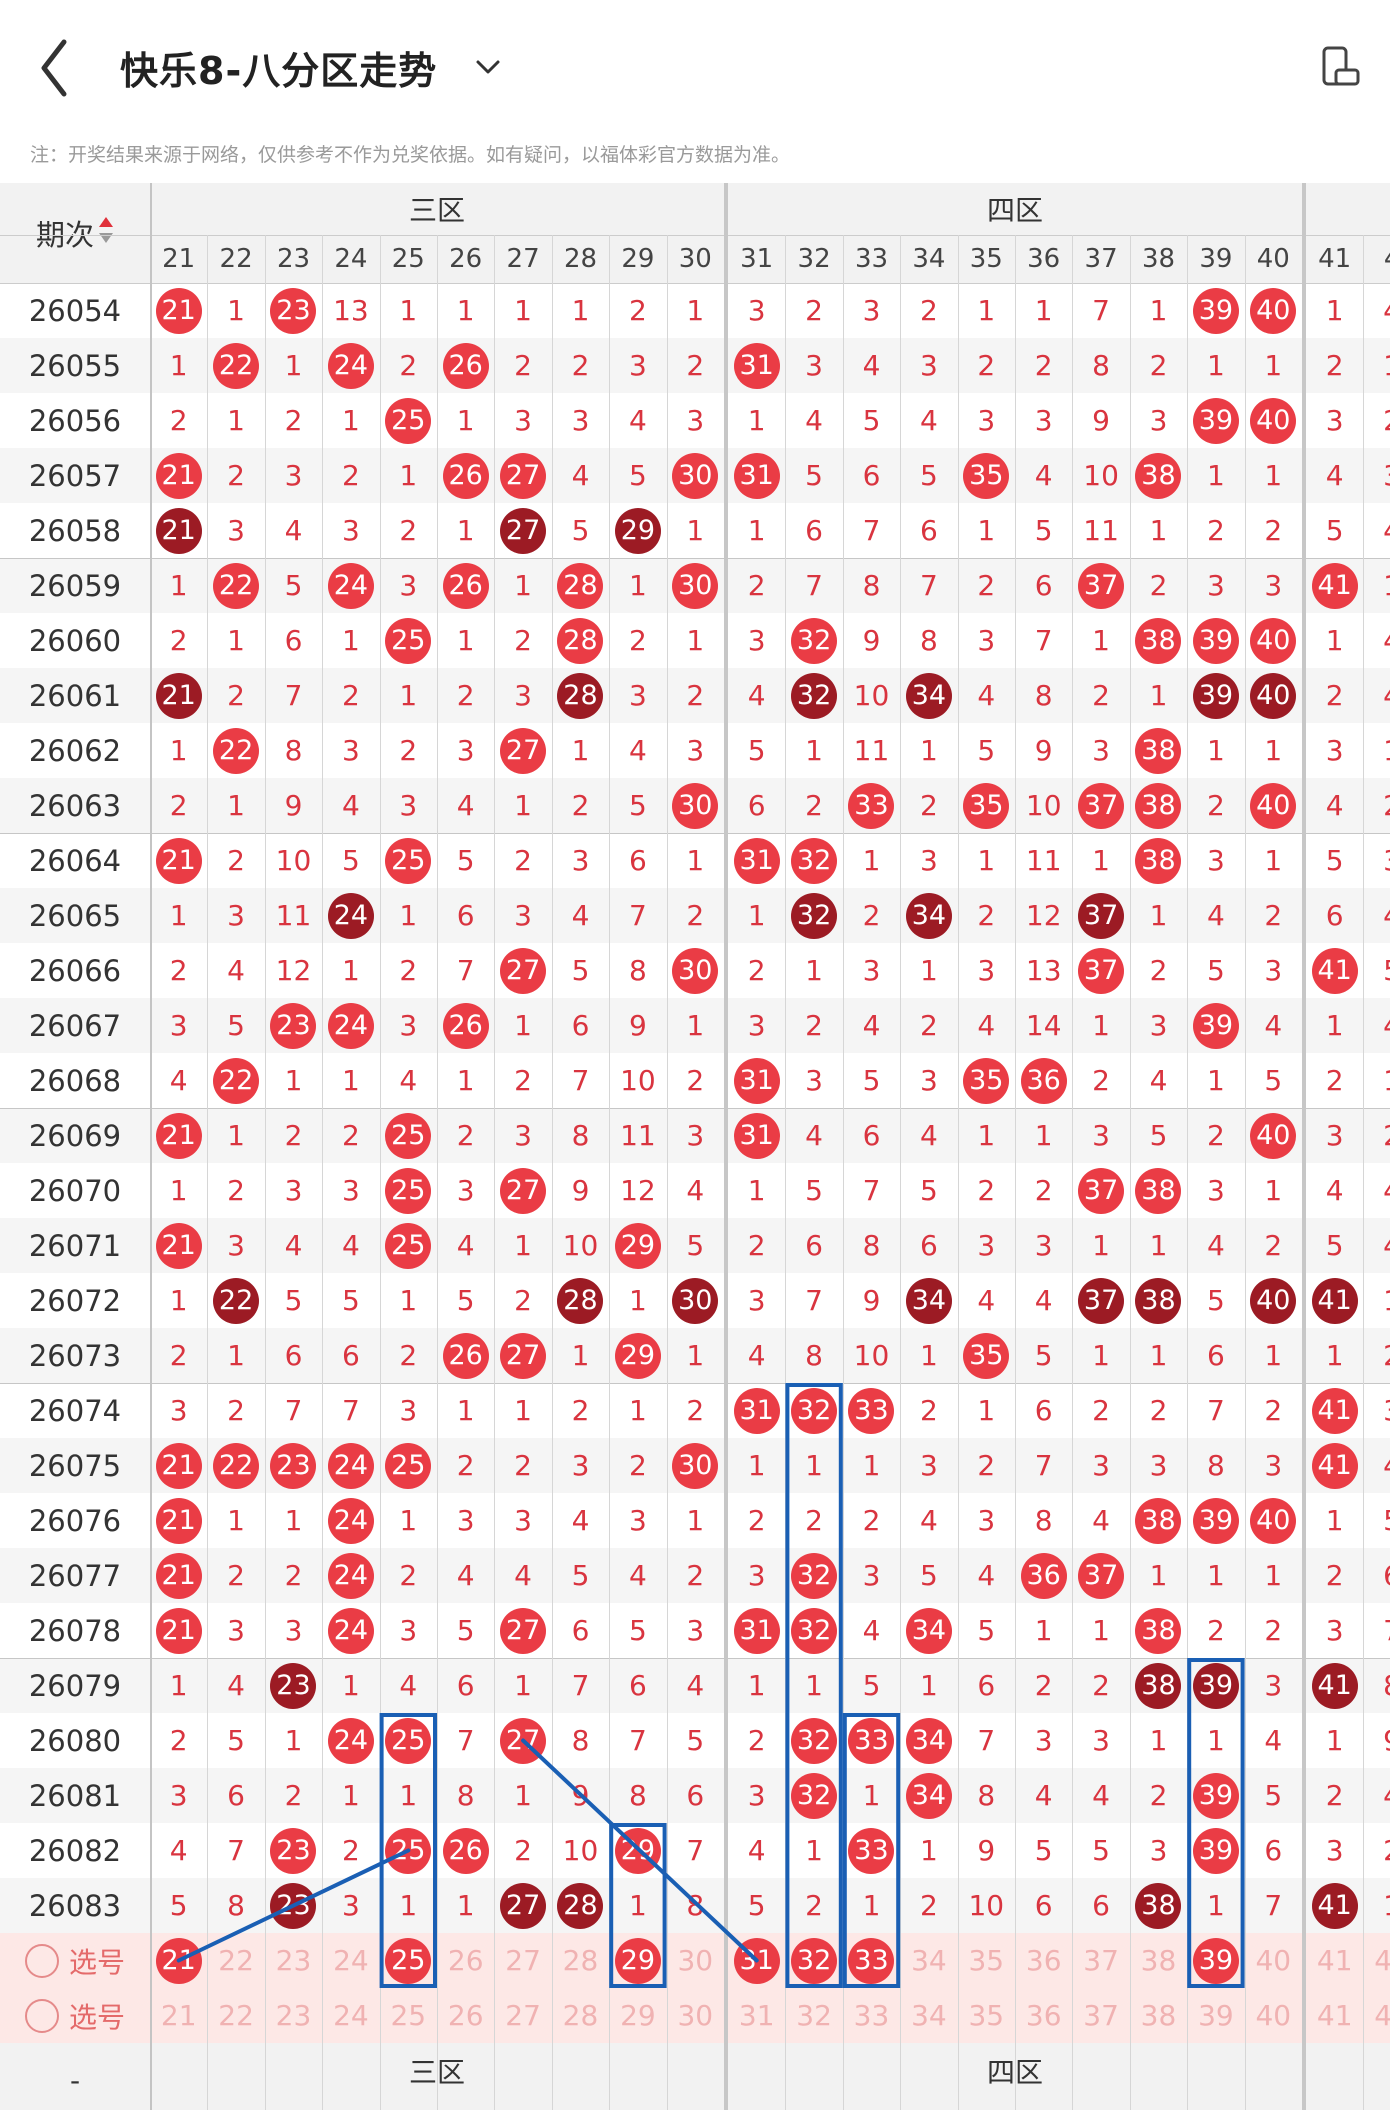 Image resolution: width=1390 pixels, height=2110 pixels. What do you see at coordinates (75, 233) in the screenshot?
I see `issue-column-header: 期次` at bounding box center [75, 233].